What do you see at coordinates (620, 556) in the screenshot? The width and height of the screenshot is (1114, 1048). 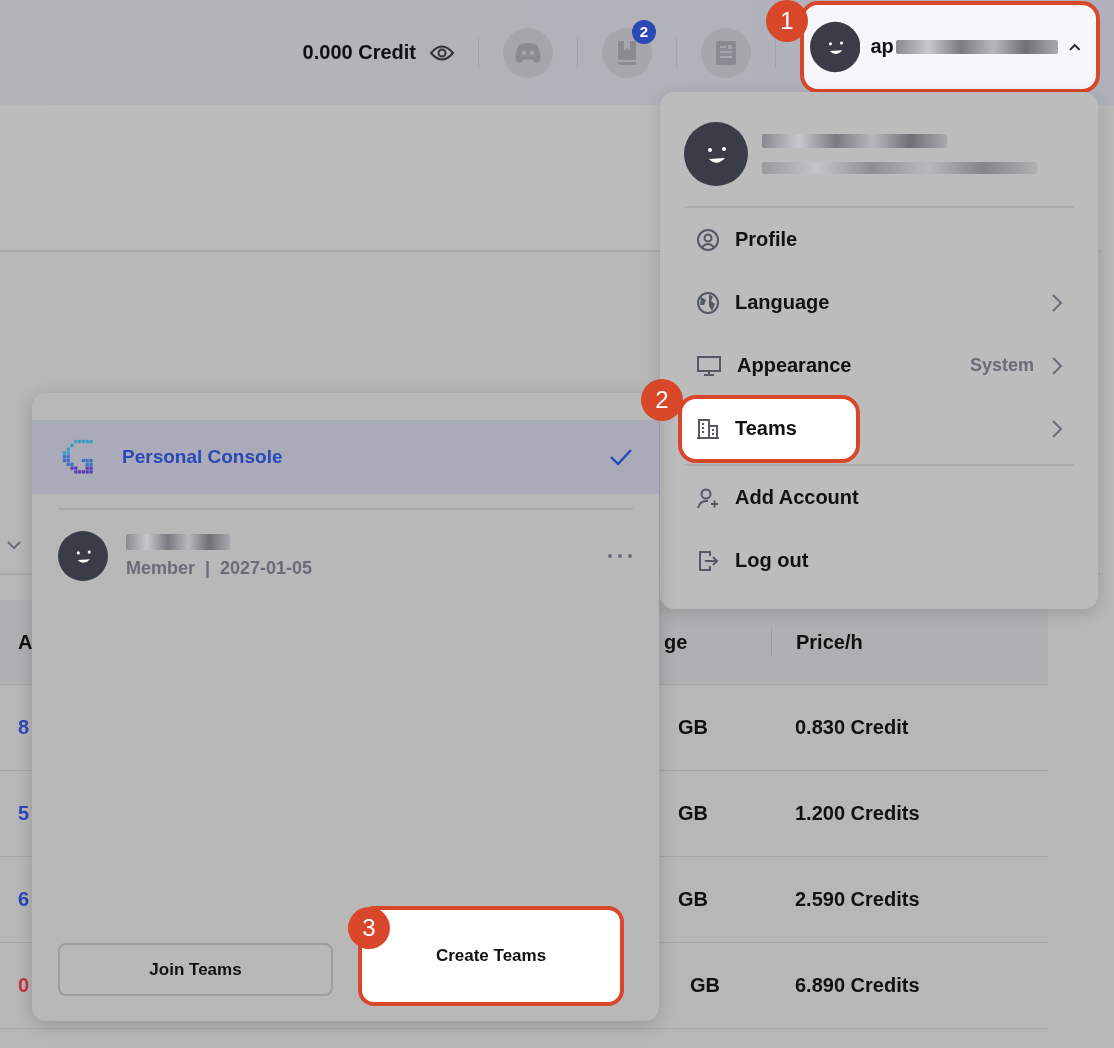 I see `more-icon` at bounding box center [620, 556].